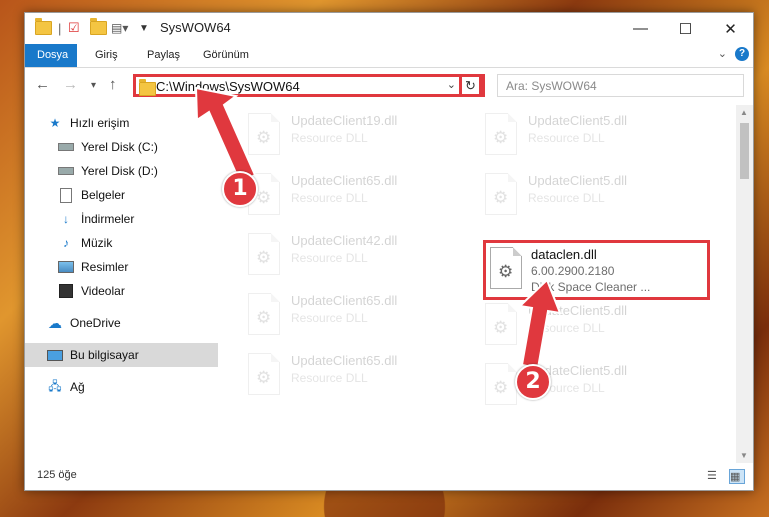 The image size is (769, 517). I want to click on sidebar-item-label: Ağ, so click(77, 387).